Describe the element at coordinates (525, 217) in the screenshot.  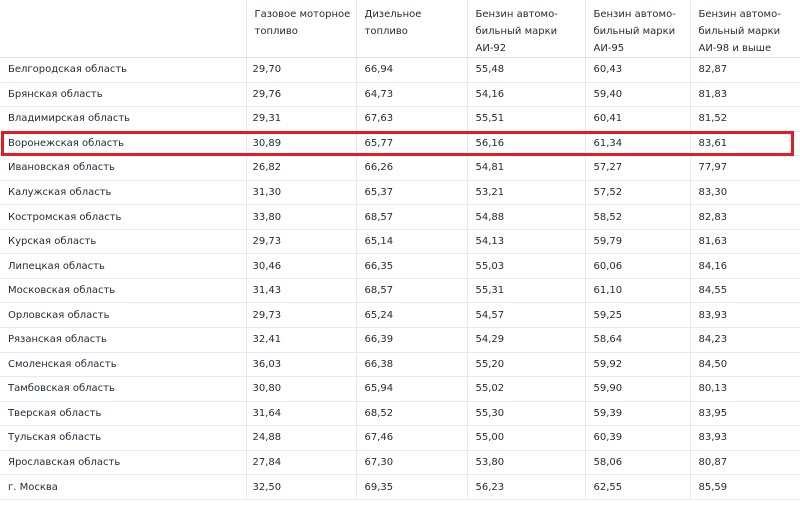
I see `ai-92-cell: 54,88` at that location.